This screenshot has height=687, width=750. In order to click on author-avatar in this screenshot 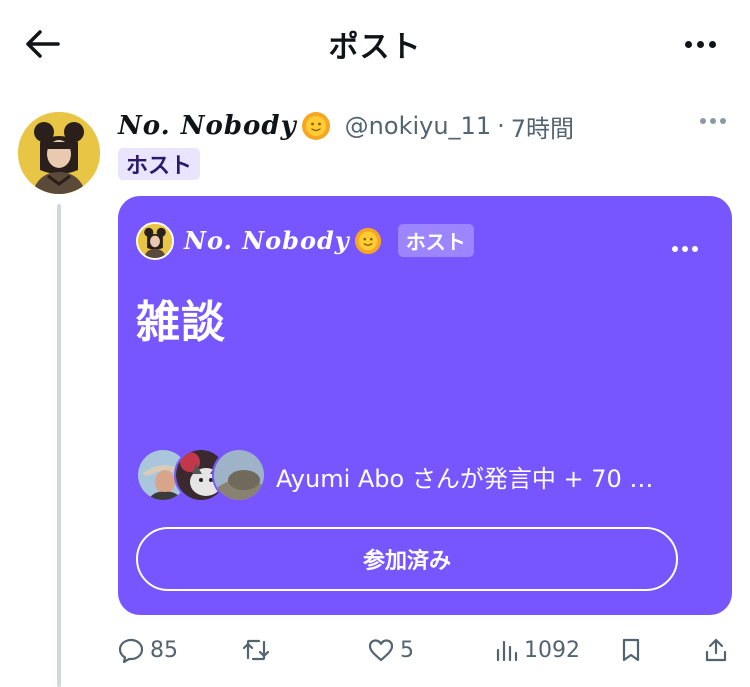, I will do `click(59, 153)`.